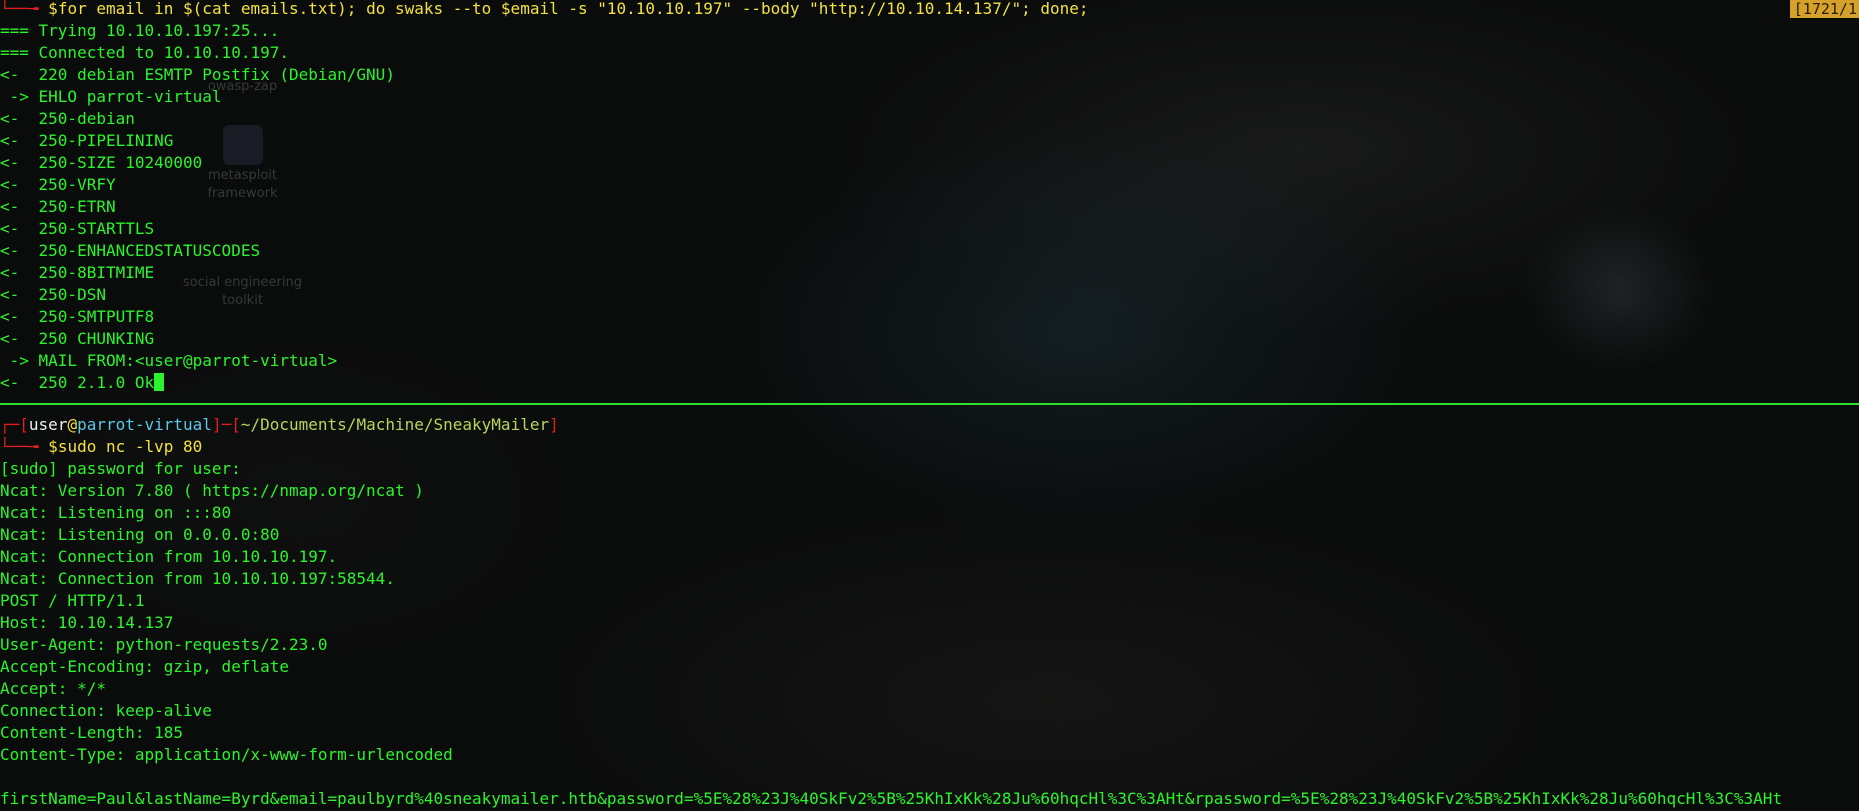 Image resolution: width=1859 pixels, height=811 pixels. I want to click on output-line: Accept: */*, so click(53, 688).